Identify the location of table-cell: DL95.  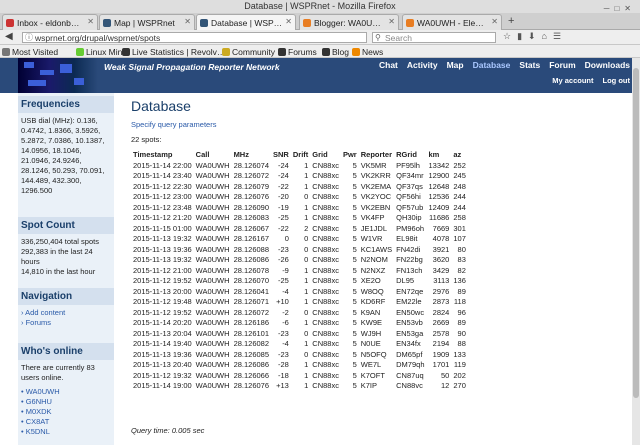
(405, 281).